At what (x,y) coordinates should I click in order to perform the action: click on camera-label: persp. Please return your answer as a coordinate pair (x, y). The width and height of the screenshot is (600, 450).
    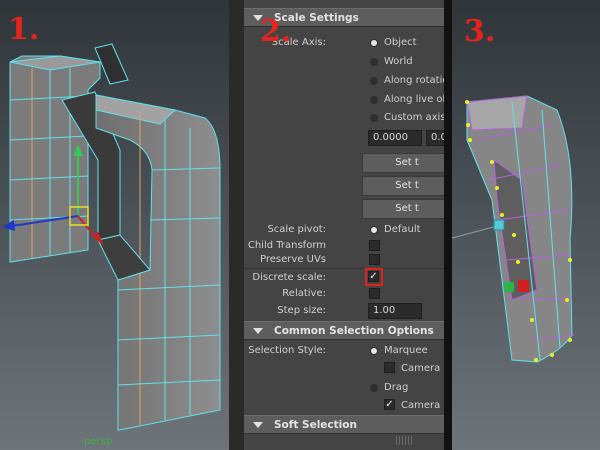
    Looking at the image, I should click on (98, 441).